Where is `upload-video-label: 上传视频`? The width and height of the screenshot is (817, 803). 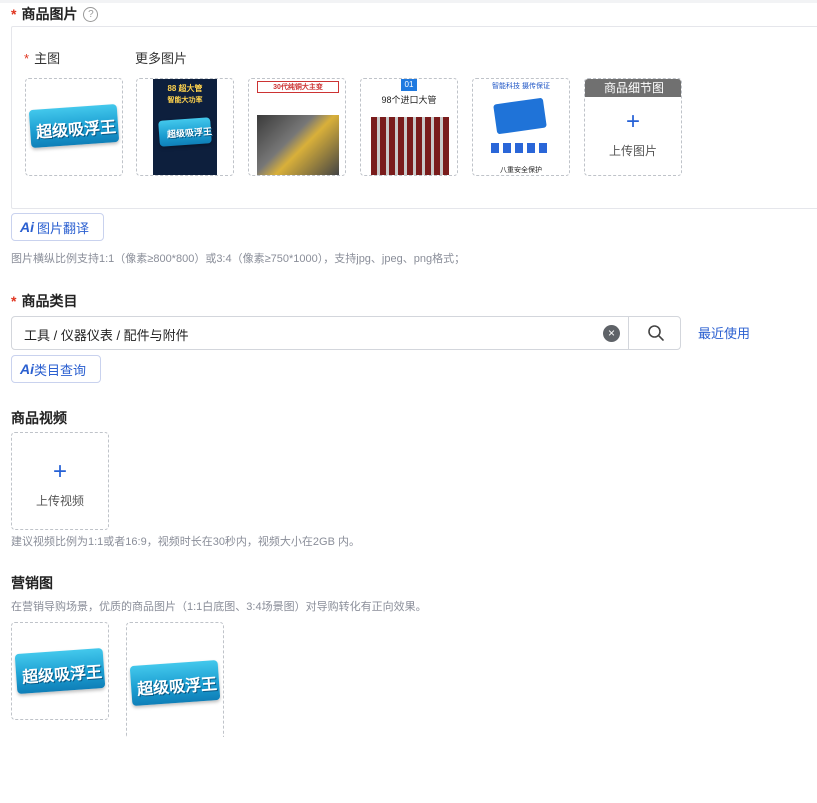
upload-video-label: 上传视频 is located at coordinates (59, 500).